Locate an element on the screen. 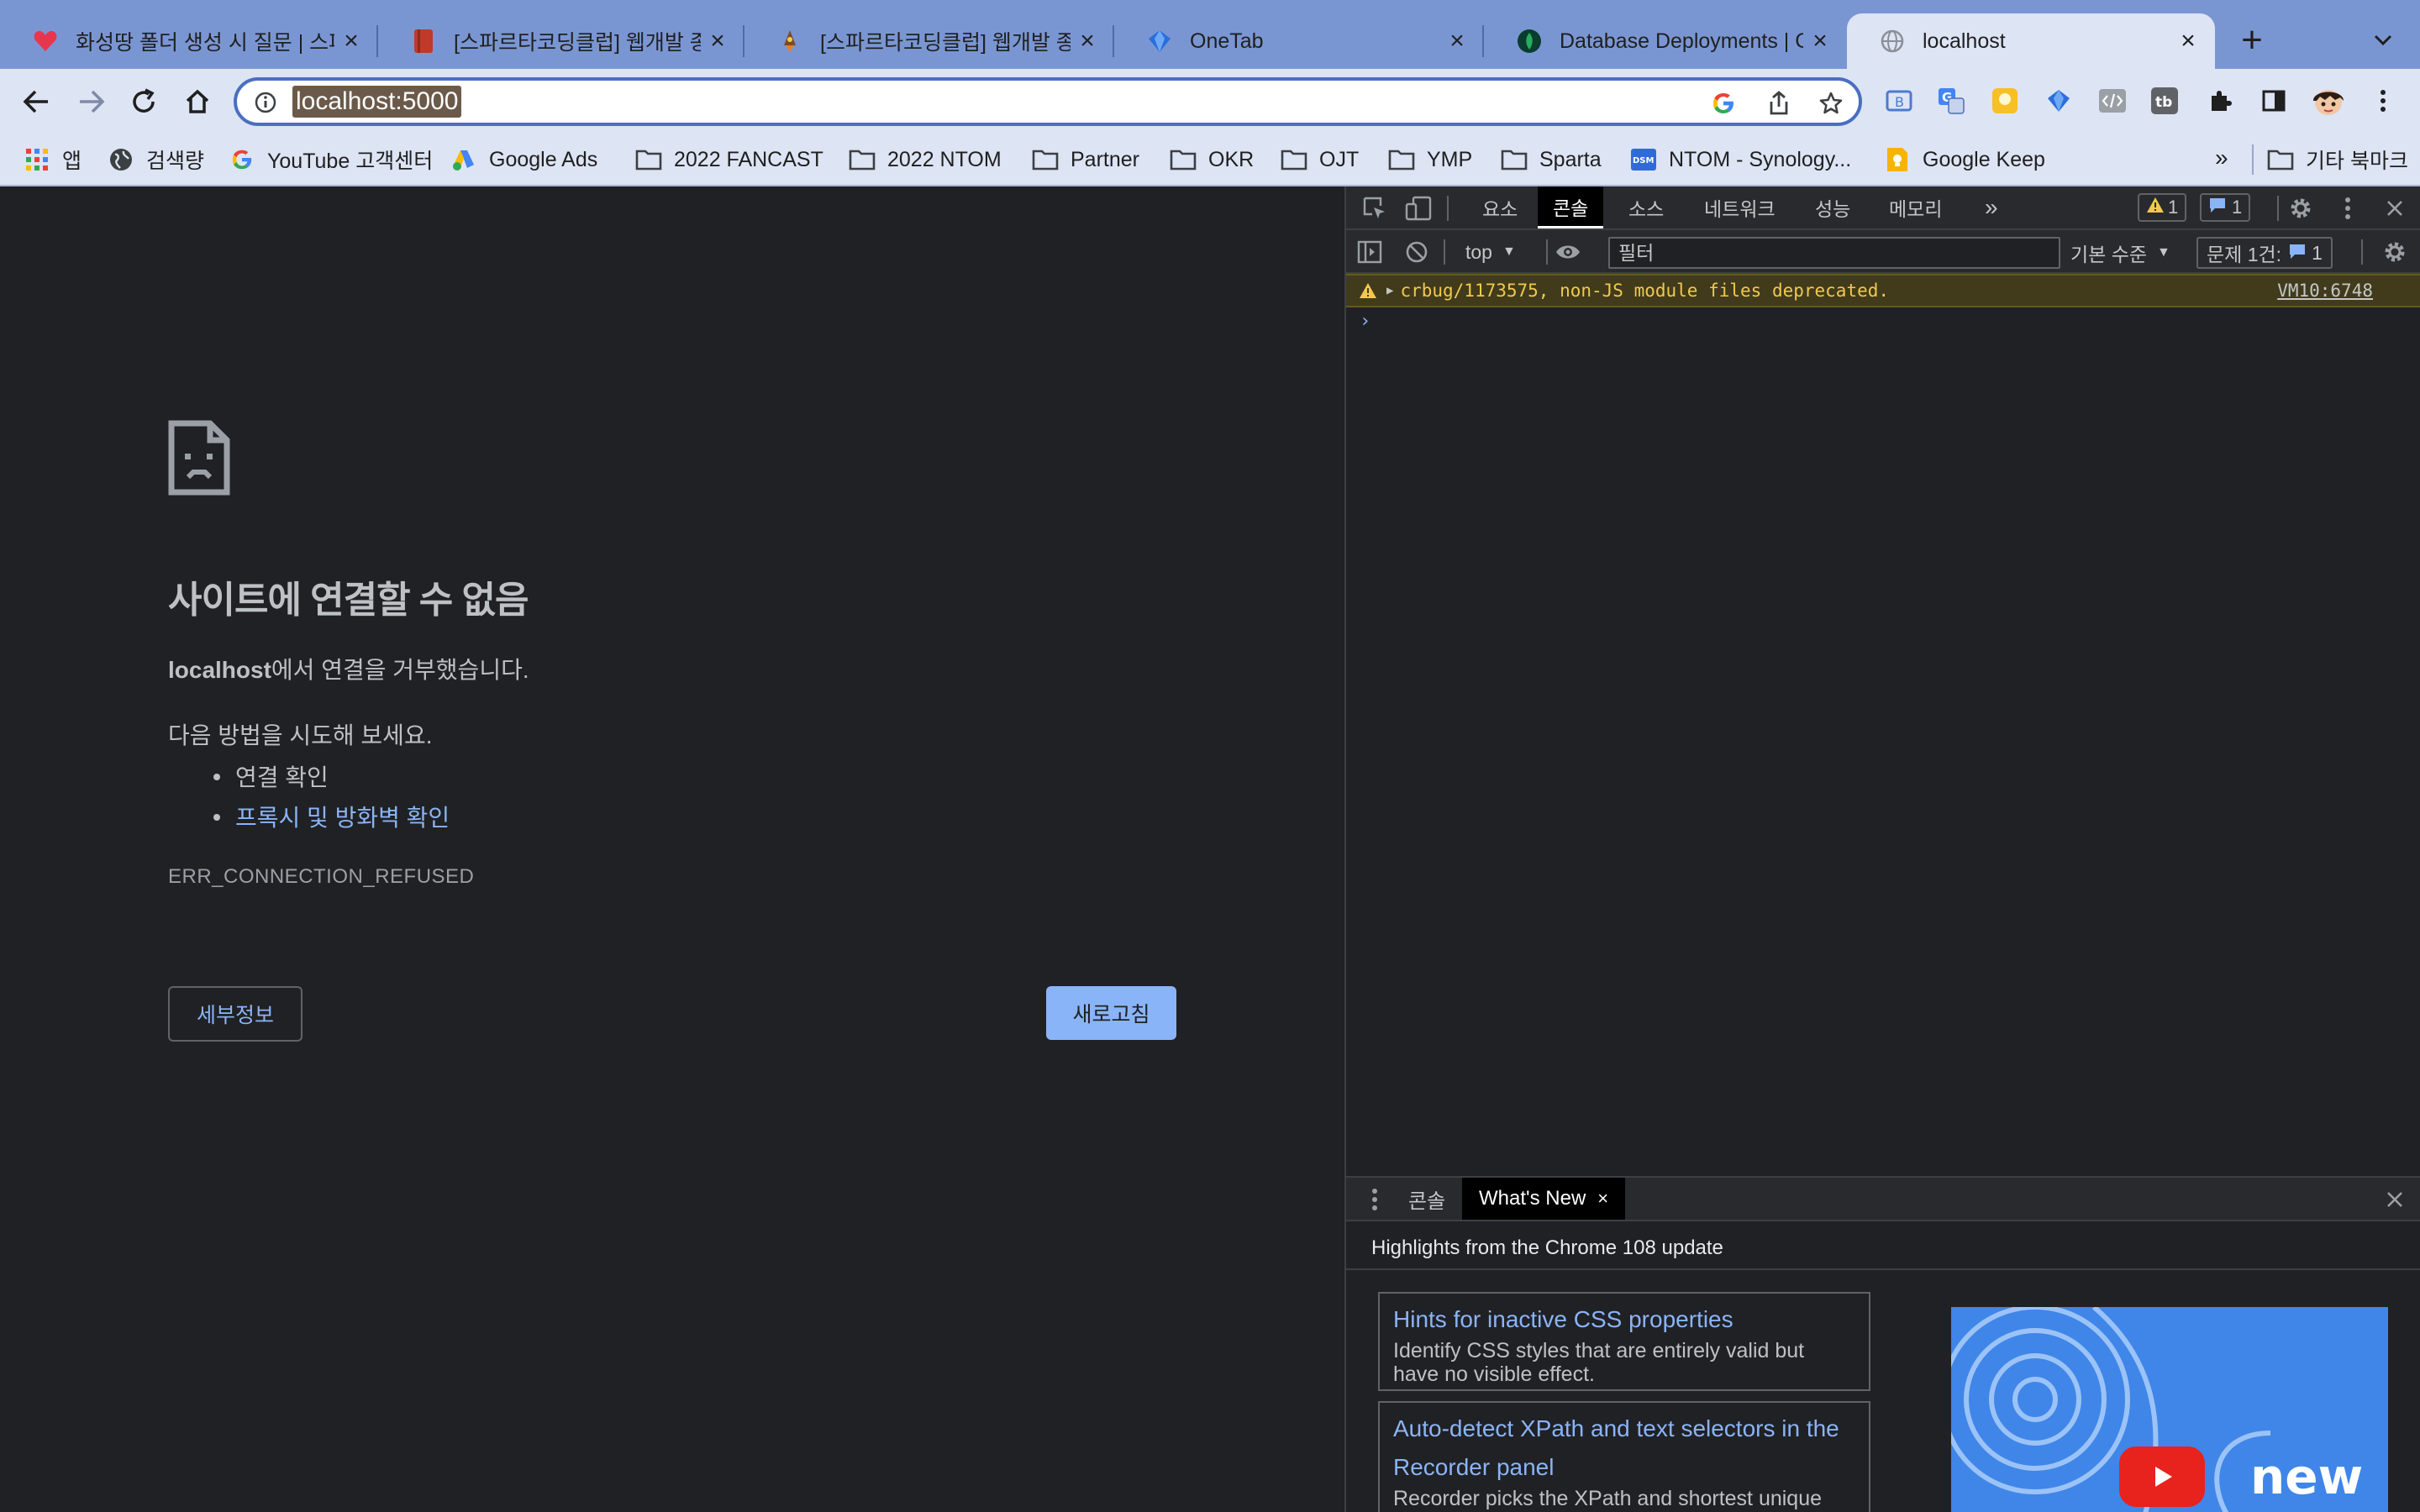 This screenshot has width=2420, height=1512. tab-sparta-webdev-1: [스파르타코딩클럽] 웹개발 종합반 × is located at coordinates (561, 41).